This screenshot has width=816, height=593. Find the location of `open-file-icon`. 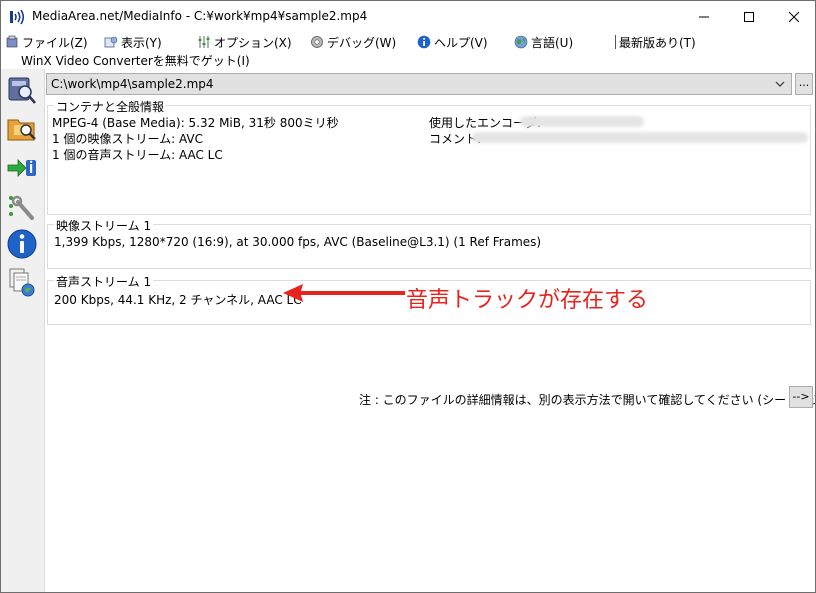

open-file-icon is located at coordinates (22, 90).